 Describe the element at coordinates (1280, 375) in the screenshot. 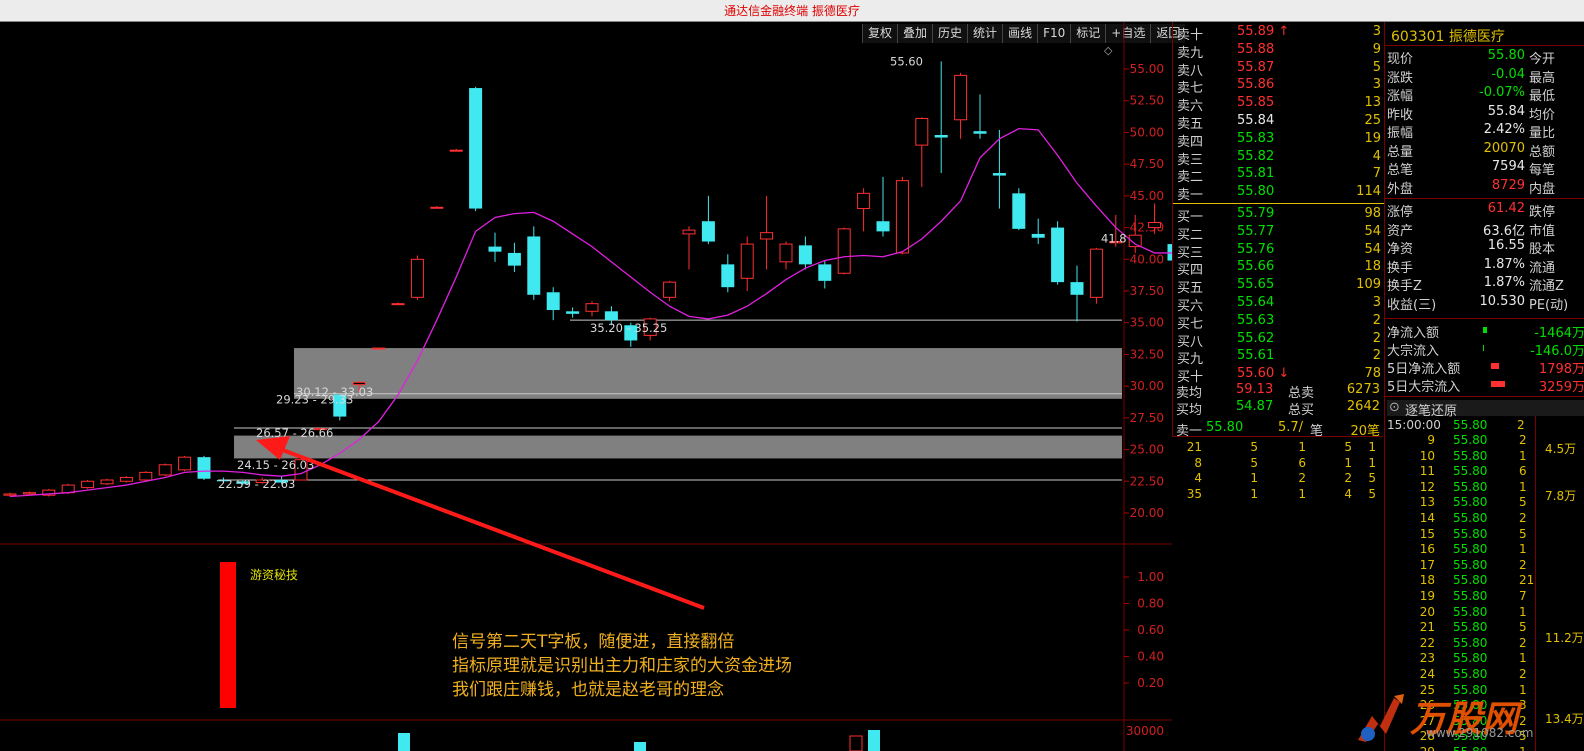

I see `bid-row: 买十 55.60 ↓ 78` at that location.